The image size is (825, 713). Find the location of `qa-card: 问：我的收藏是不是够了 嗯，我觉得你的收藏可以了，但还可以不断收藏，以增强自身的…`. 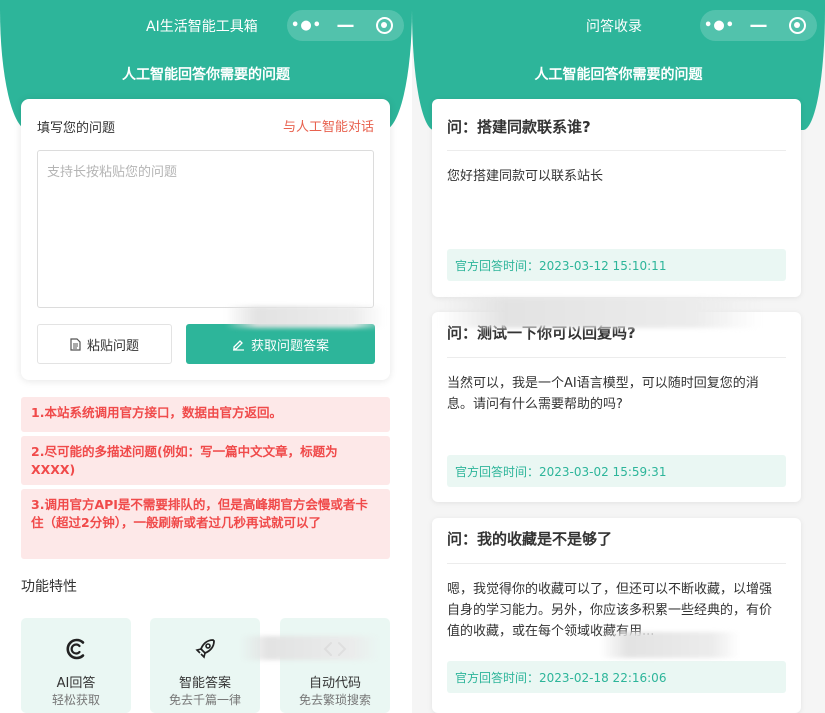

qa-card: 问：我的收藏是不是够了 嗯，我觉得你的收藏可以了，但还可以不断收藏，以增强自身的… is located at coordinates (616, 615).